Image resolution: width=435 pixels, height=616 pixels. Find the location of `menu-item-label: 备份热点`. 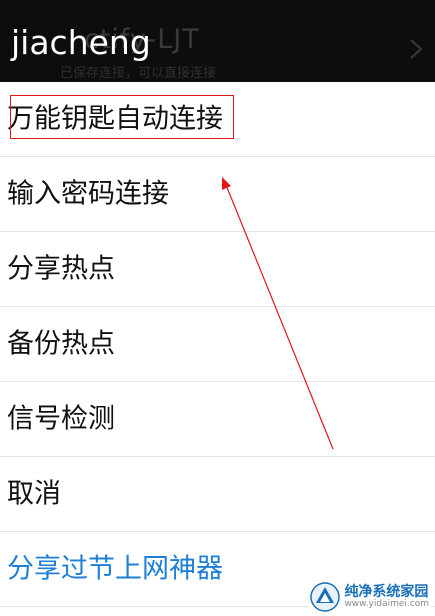

menu-item-label: 备份热点 is located at coordinates (61, 344).